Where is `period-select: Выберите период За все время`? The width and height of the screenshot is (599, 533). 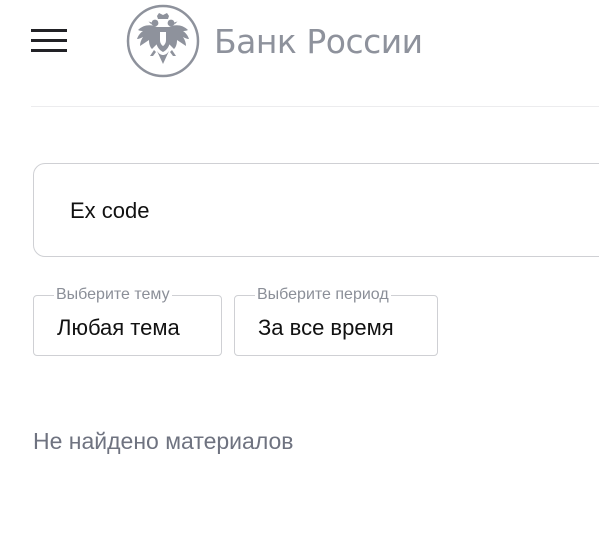 period-select: Выберите период За все время is located at coordinates (336, 321).